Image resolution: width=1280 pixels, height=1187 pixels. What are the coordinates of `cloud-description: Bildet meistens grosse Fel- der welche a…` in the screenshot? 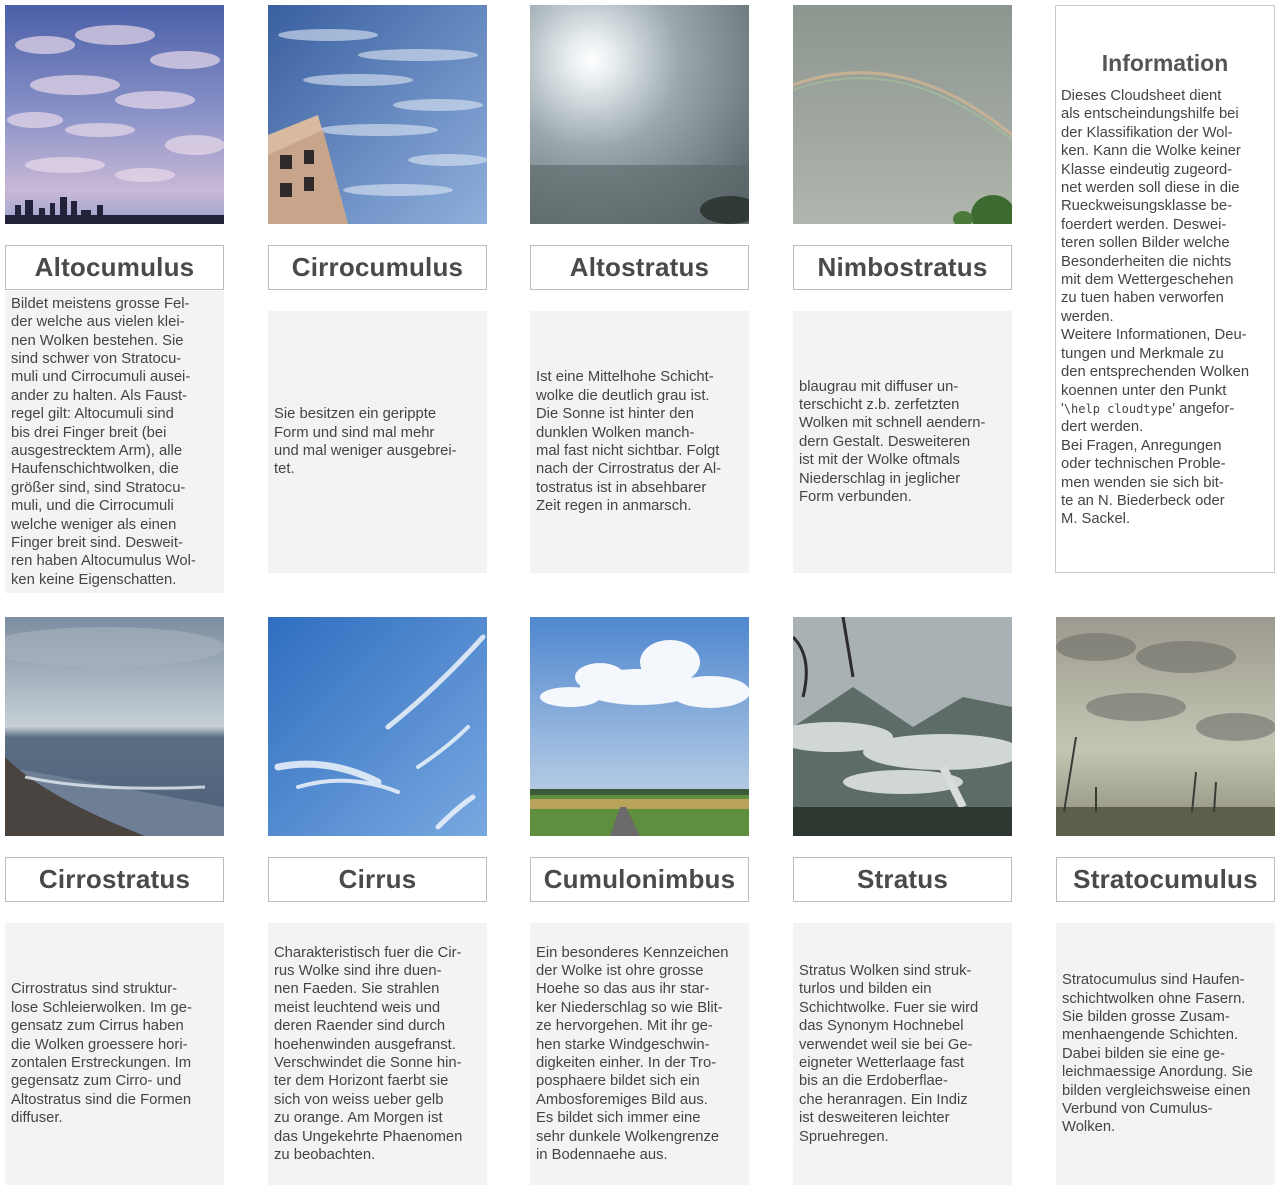 It's located at (114, 442).